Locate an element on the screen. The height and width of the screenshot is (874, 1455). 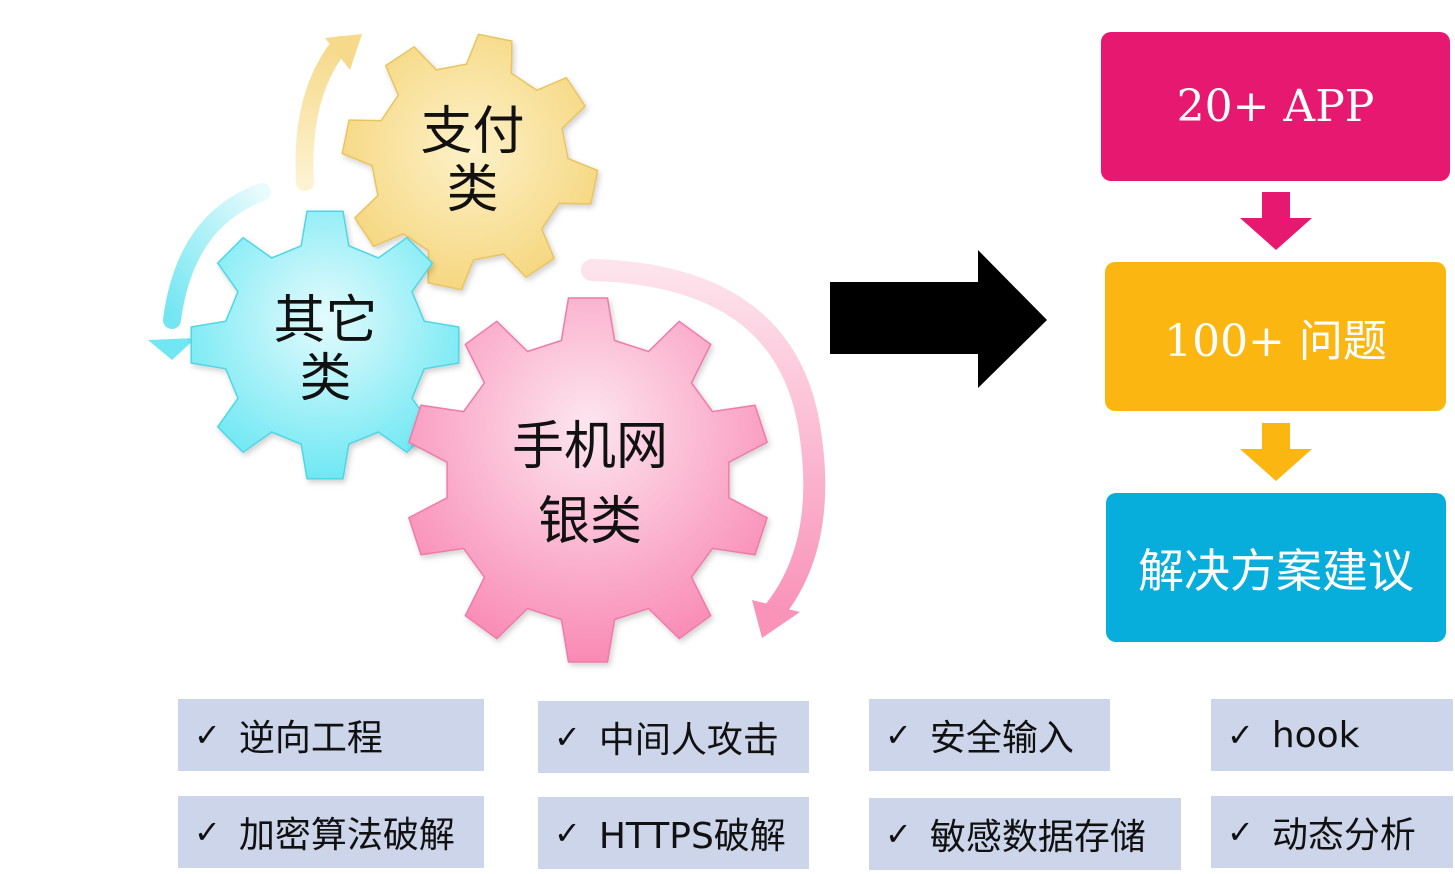
tag-https-cracking: ✓ HTTPS破解 is located at coordinates (673, 833).